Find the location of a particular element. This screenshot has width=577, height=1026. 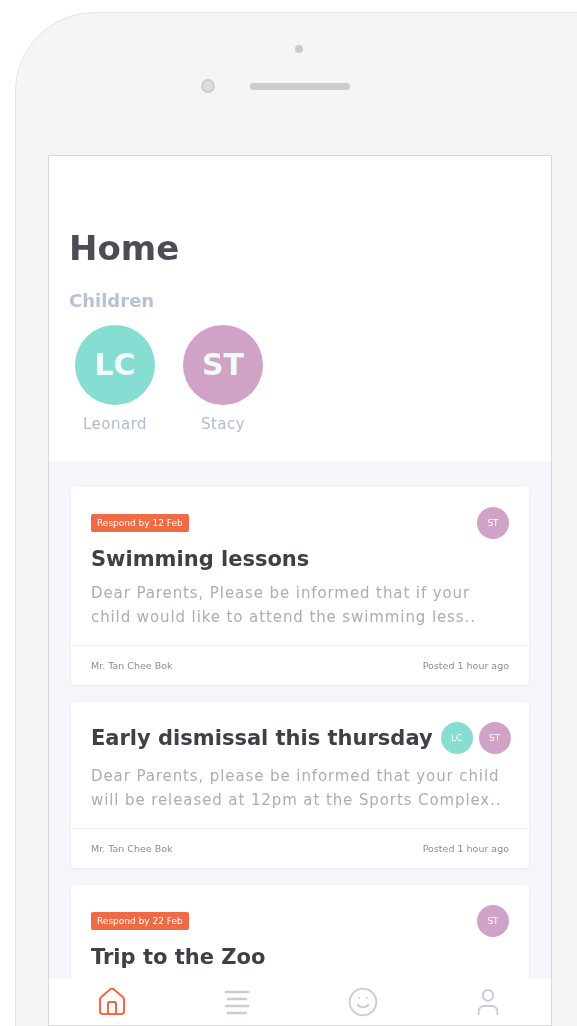

page-title: Home is located at coordinates (125, 247).